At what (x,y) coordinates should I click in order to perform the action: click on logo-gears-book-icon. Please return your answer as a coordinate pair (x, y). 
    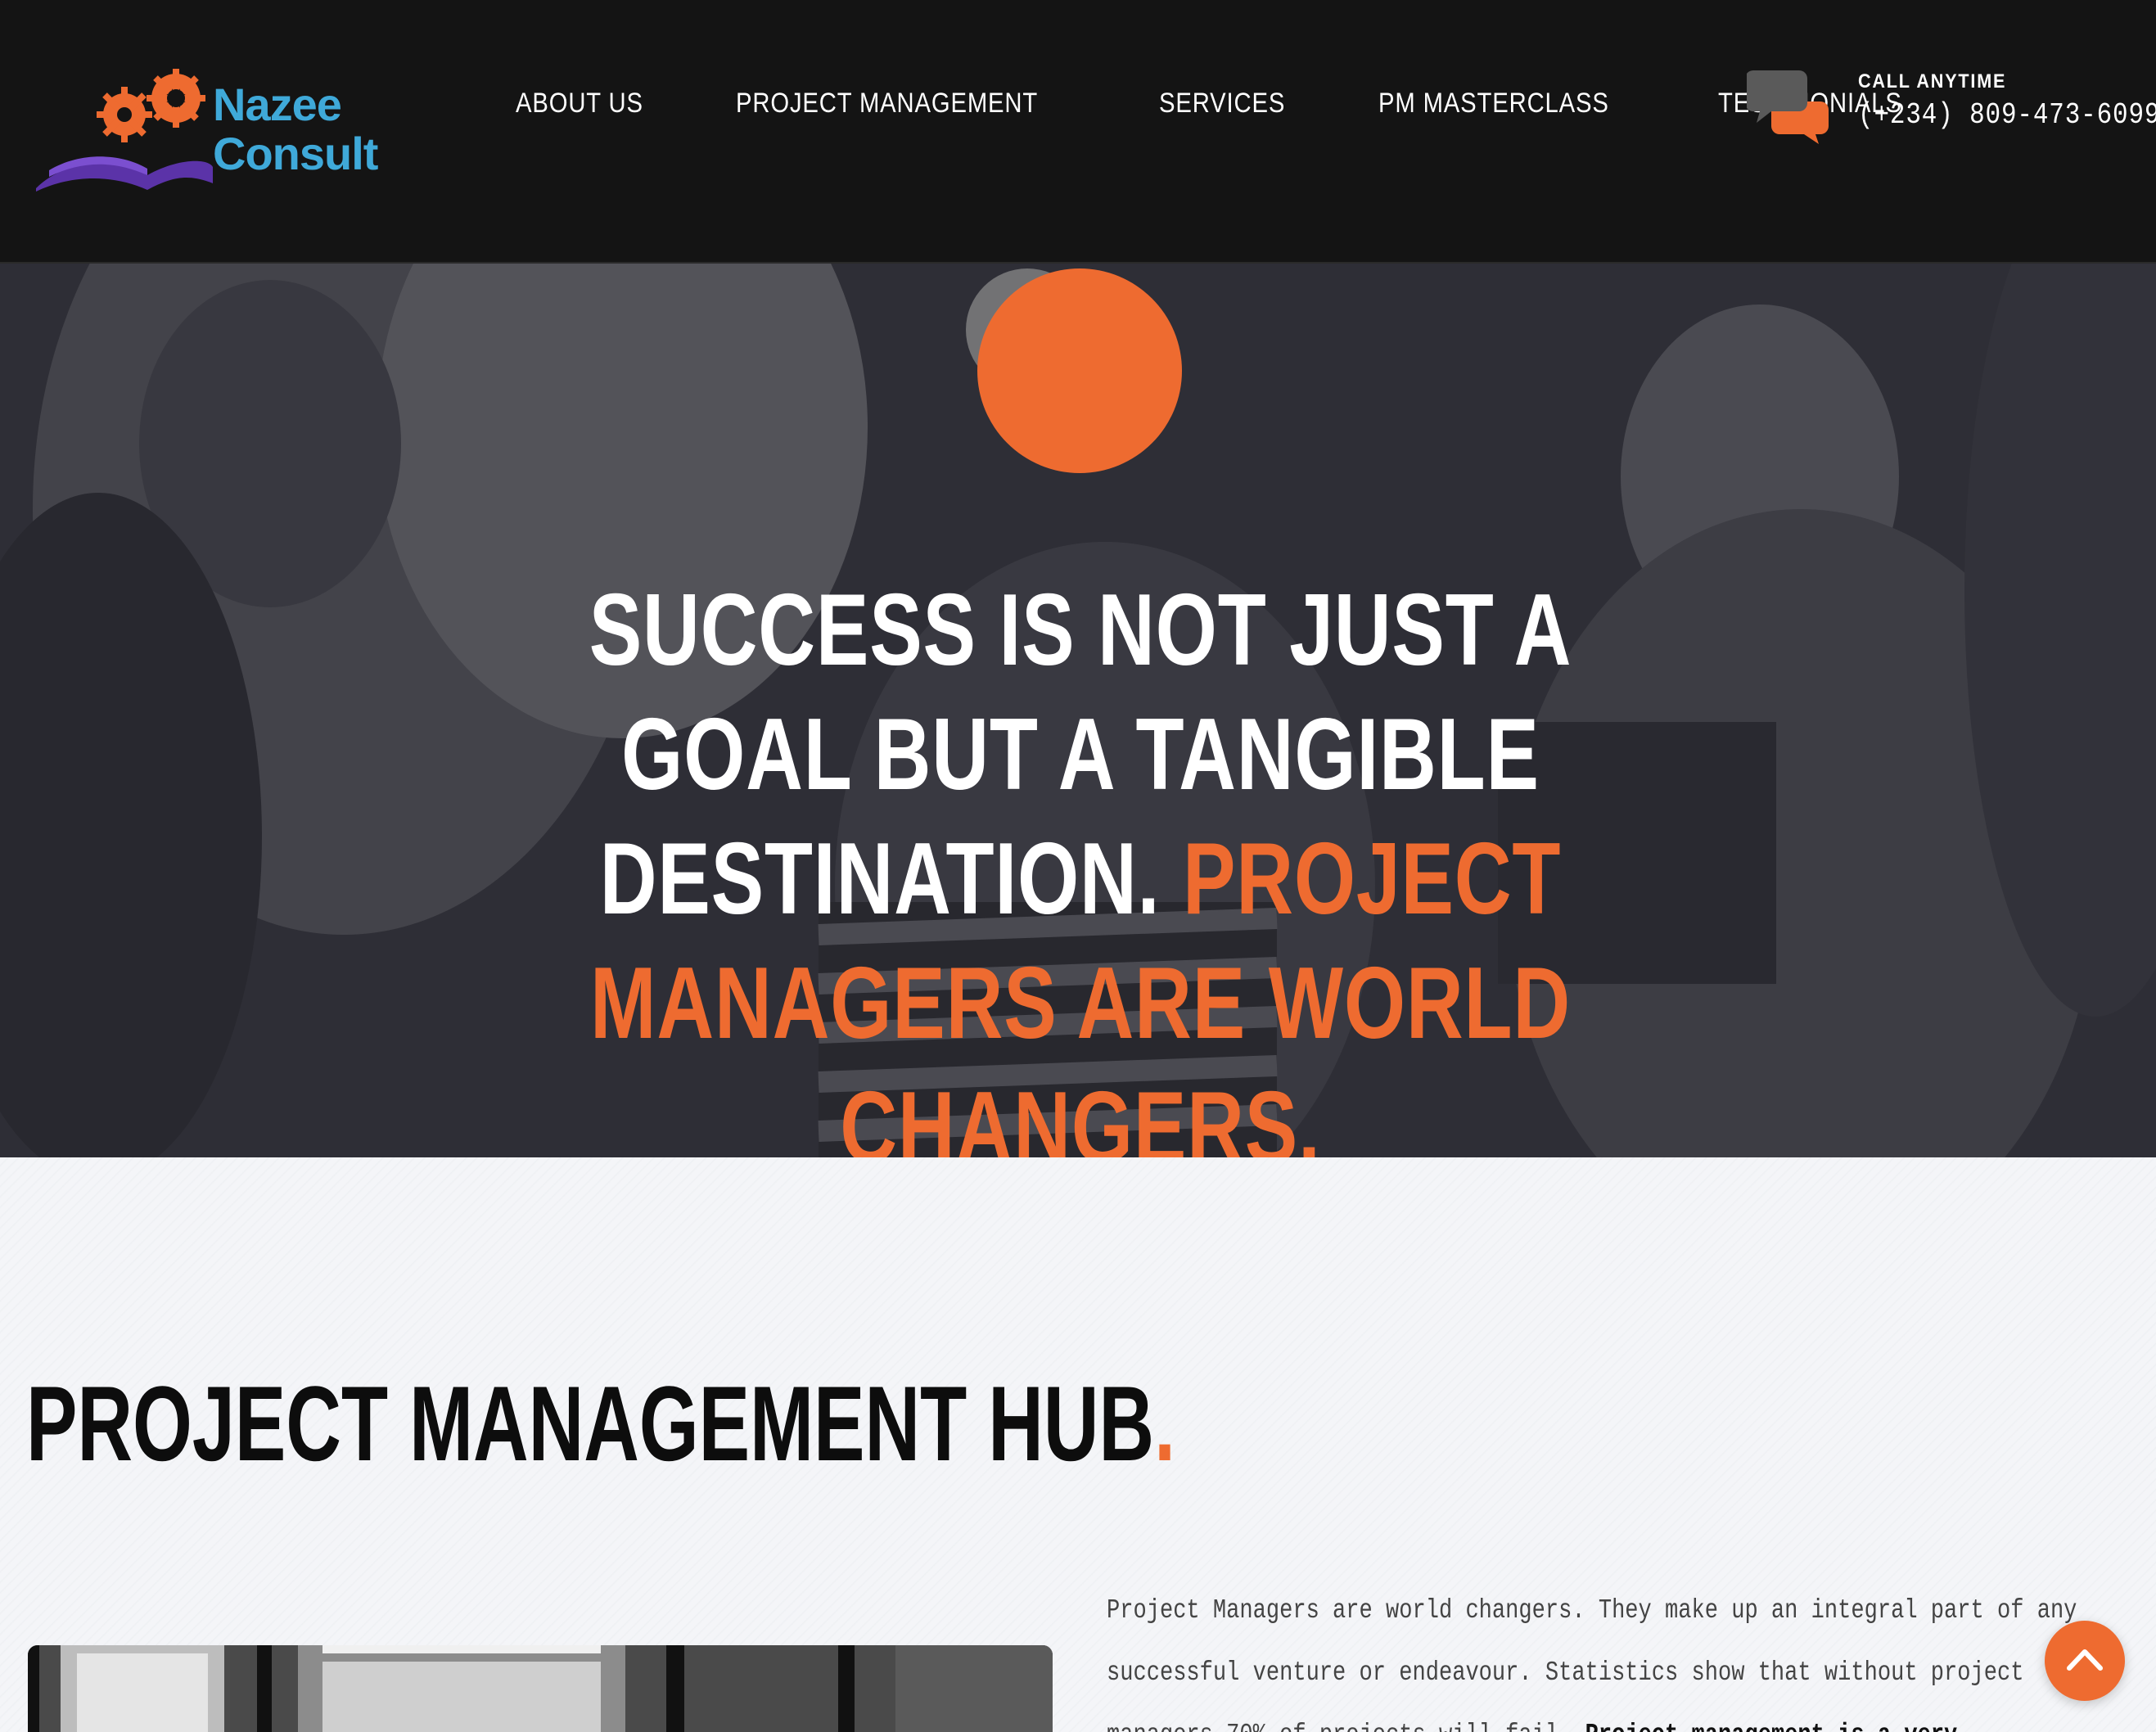
    Looking at the image, I should click on (124, 130).